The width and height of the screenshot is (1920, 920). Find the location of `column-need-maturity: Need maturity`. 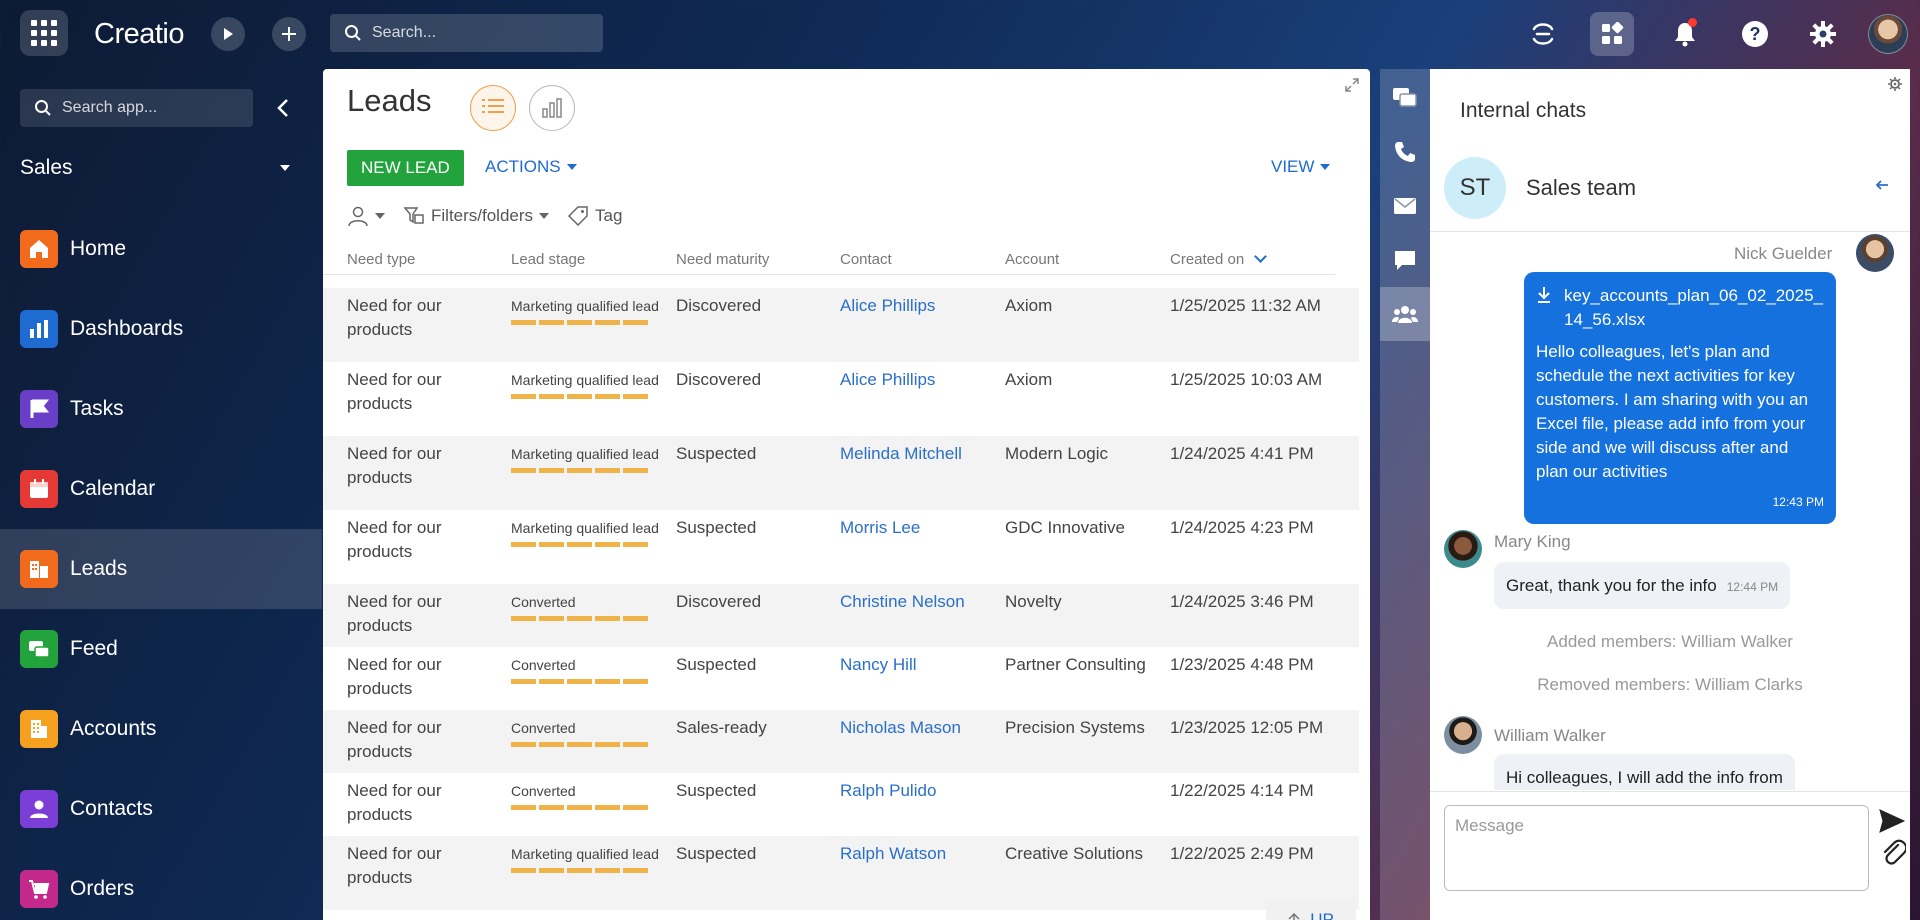

column-need-maturity: Need maturity is located at coordinates (758, 259).